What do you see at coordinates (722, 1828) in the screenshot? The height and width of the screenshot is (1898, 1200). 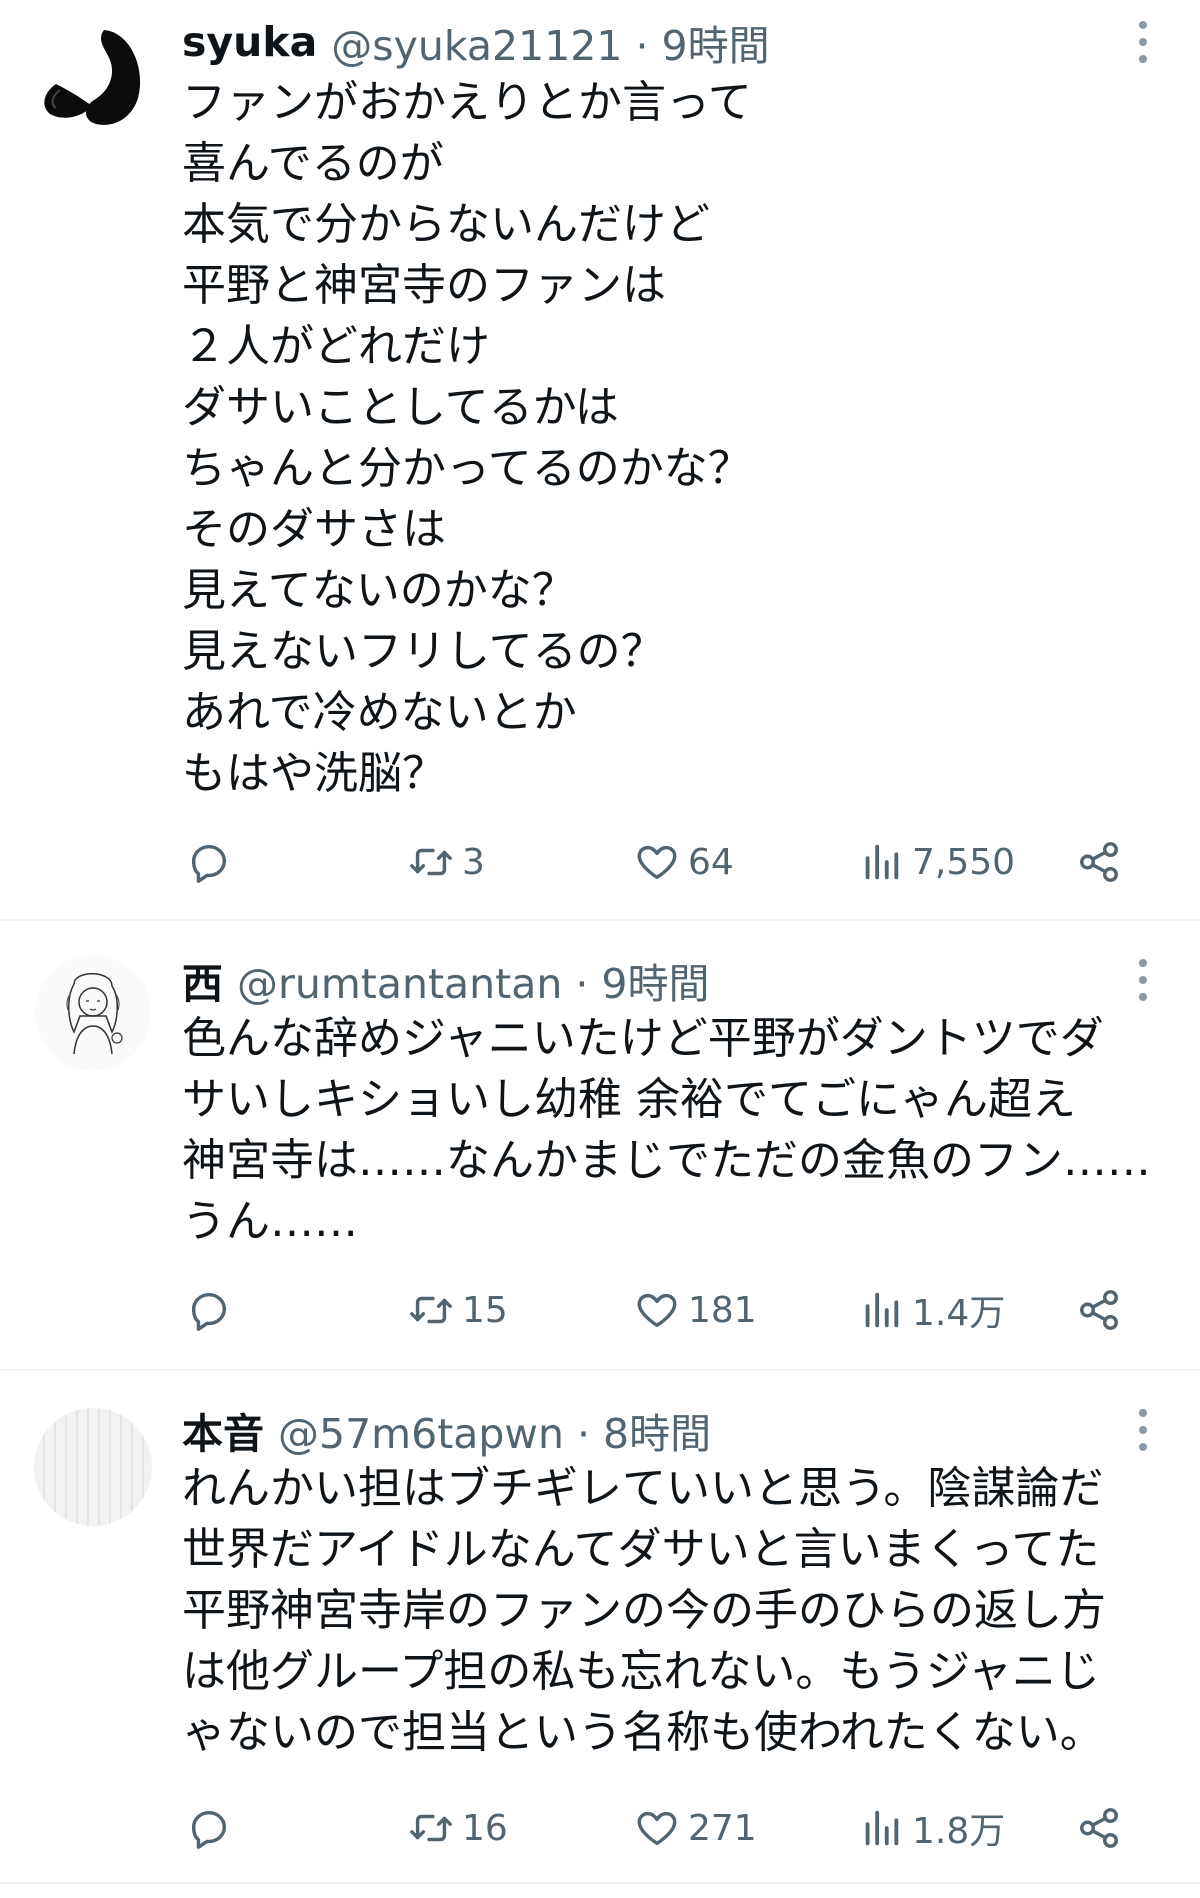 I see `like-count: 271` at bounding box center [722, 1828].